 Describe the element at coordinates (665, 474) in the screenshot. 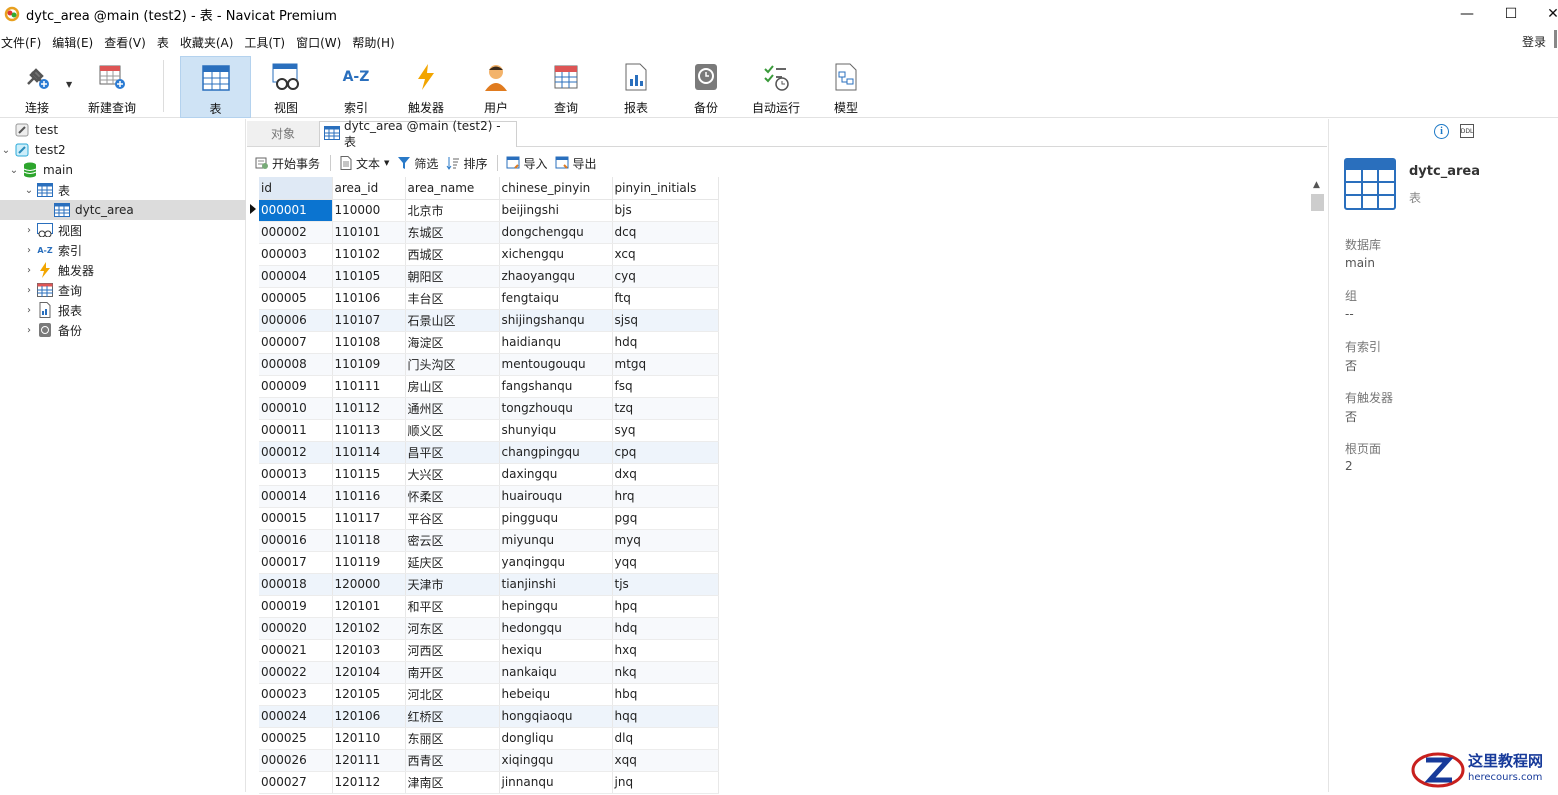

I see `pinyin-initials-cell: dxq` at that location.